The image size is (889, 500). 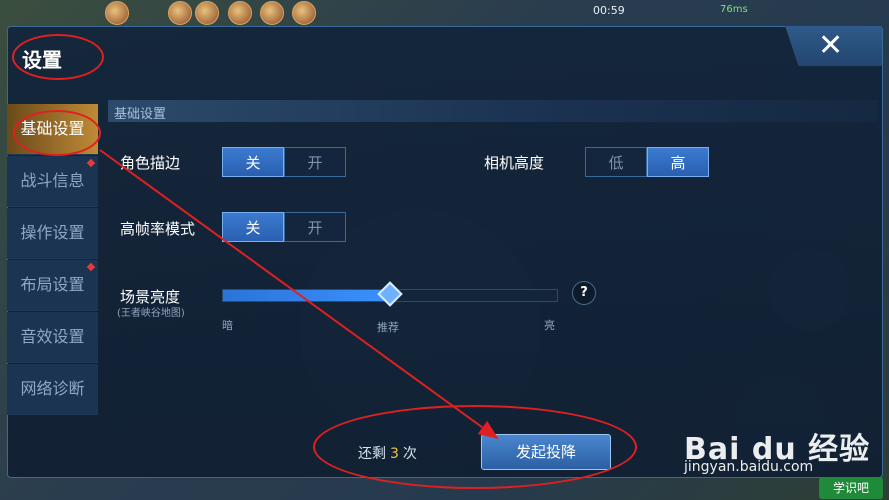 What do you see at coordinates (851, 488) in the screenshot?
I see `watermark-badge: 学识吧` at bounding box center [851, 488].